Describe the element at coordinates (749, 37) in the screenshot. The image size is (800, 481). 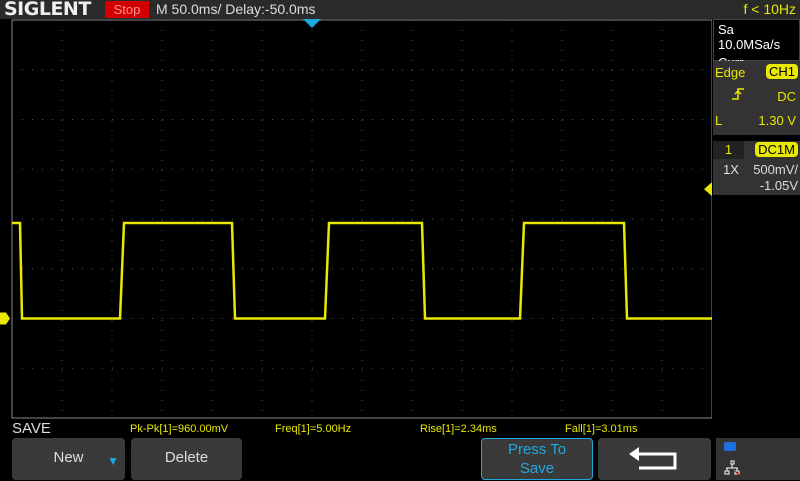
I see `sample-rate: Sa 10.0MSa/s` at that location.